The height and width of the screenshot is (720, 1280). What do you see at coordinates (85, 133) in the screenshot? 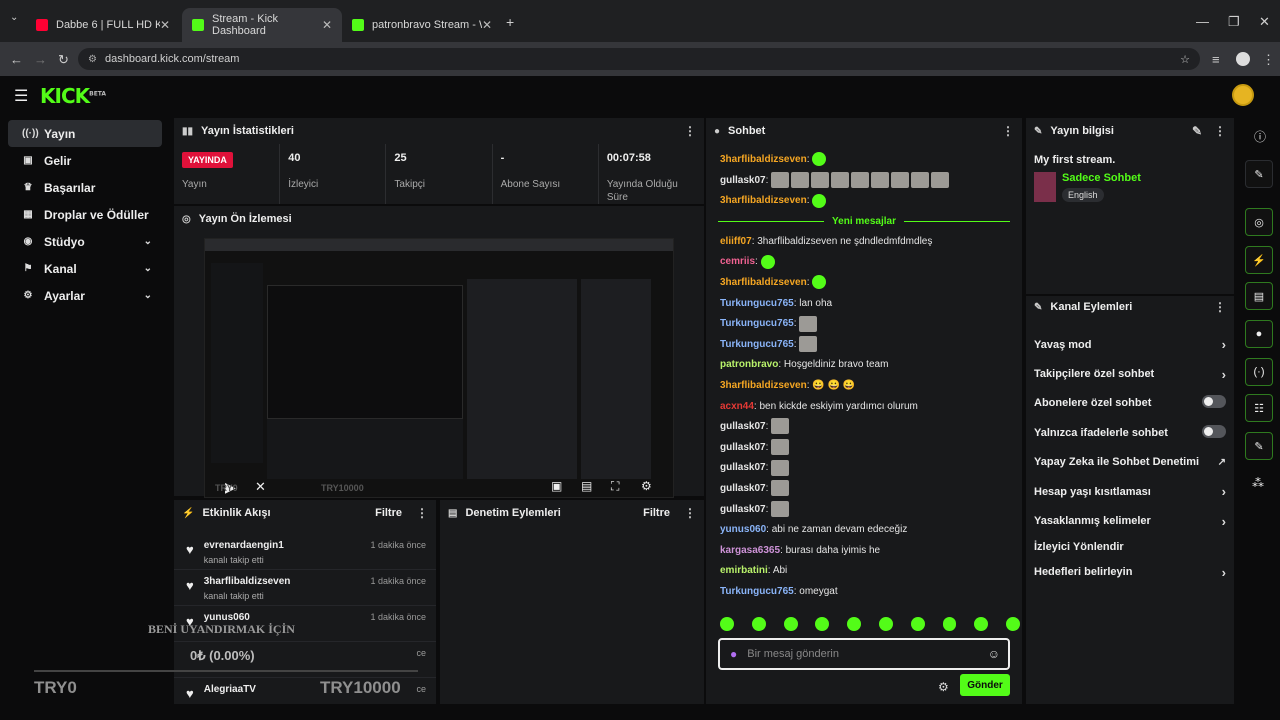
I see `sidebar-item-yayin: ((·)) Yayın` at bounding box center [85, 133].